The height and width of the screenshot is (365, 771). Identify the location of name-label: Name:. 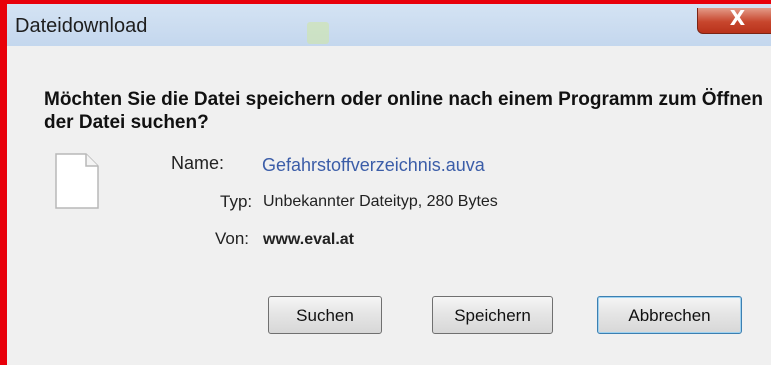
(198, 163).